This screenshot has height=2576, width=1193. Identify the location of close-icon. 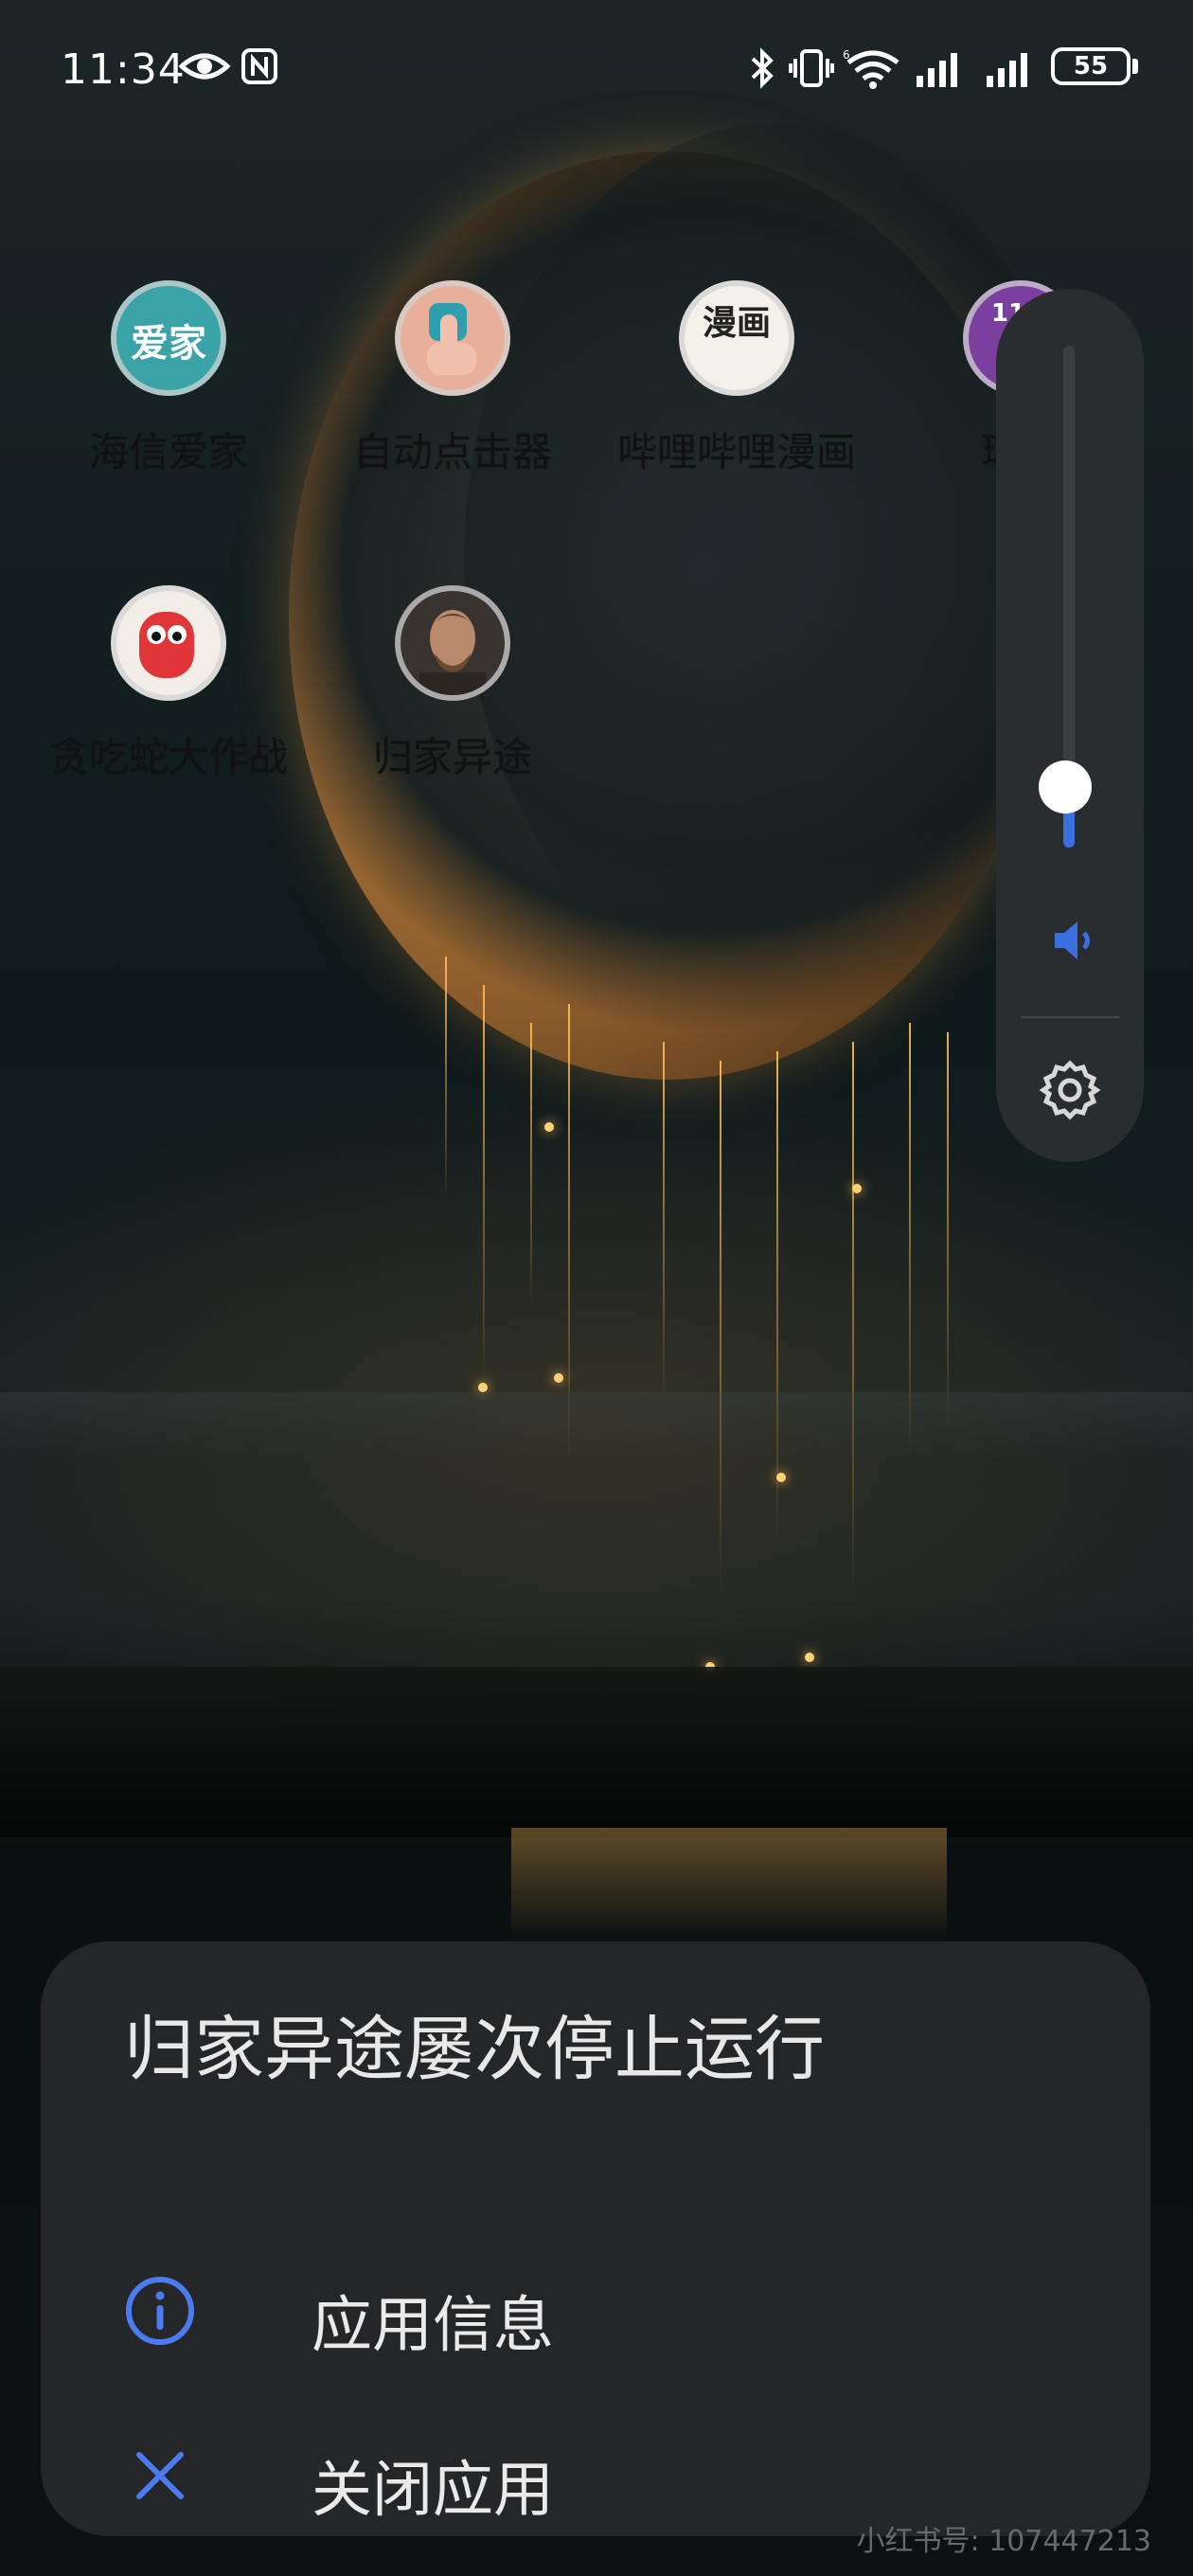
(160, 2476).